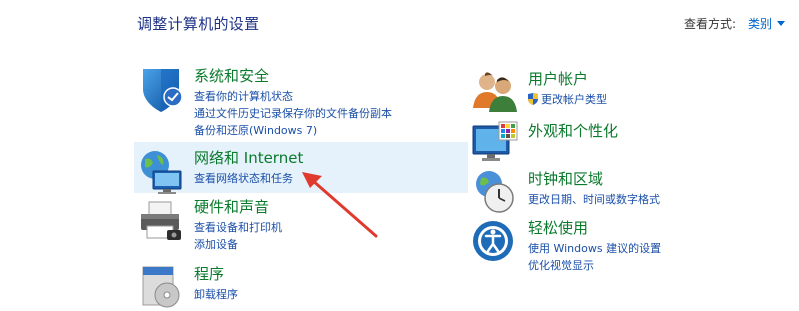 The width and height of the screenshot is (799, 311). What do you see at coordinates (631, 90) in the screenshot?
I see `category-user-accounts: 用户帐户 更改帐户类型` at bounding box center [631, 90].